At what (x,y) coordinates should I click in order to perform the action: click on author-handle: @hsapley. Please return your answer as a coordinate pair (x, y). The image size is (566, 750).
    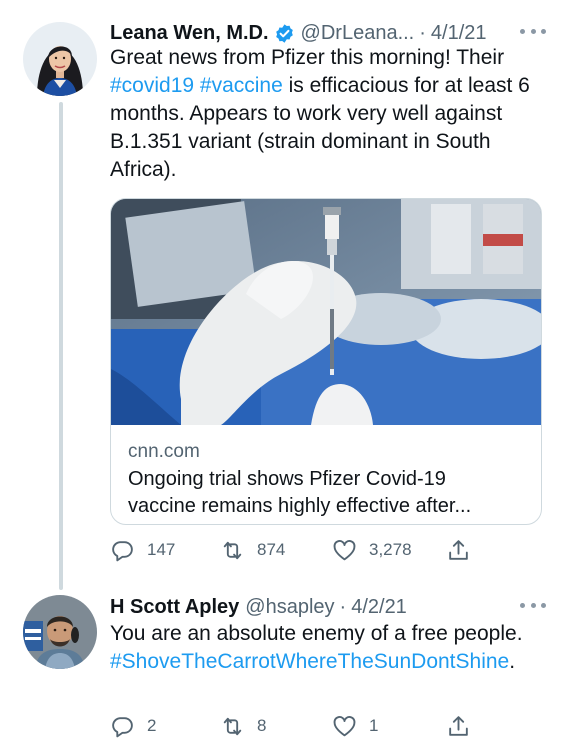
    Looking at the image, I should click on (289, 607).